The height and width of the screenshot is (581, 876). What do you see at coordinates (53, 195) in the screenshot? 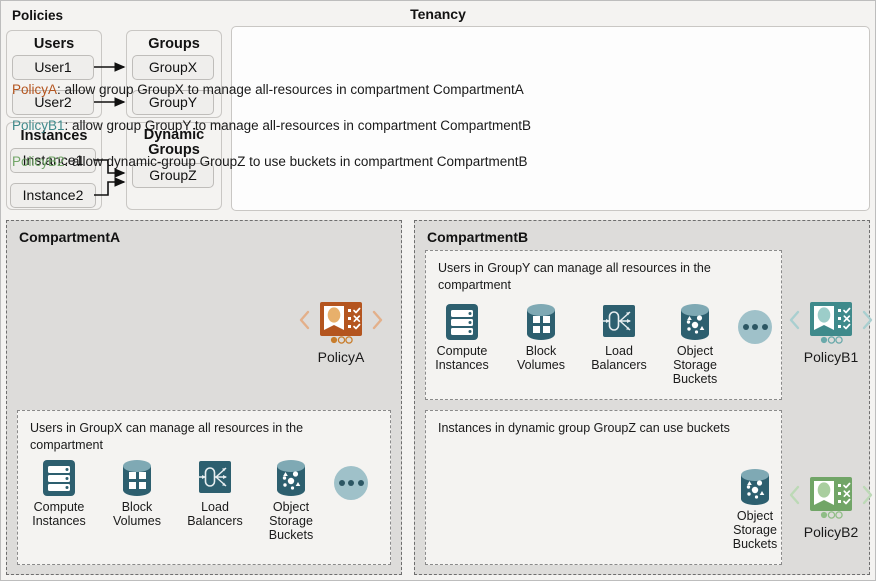
I see `instance-pill-instance2: Instance2` at bounding box center [53, 195].